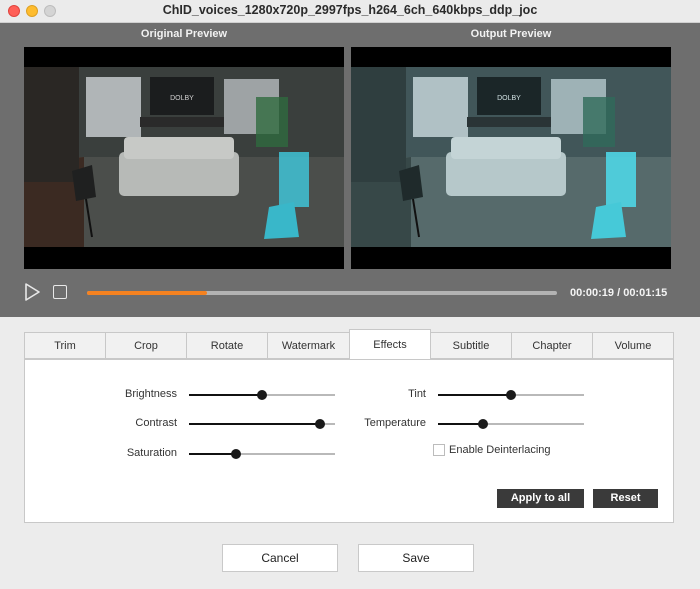 This screenshot has height=589, width=700. What do you see at coordinates (483, 424) in the screenshot?
I see `temperature-slider-thumb` at bounding box center [483, 424].